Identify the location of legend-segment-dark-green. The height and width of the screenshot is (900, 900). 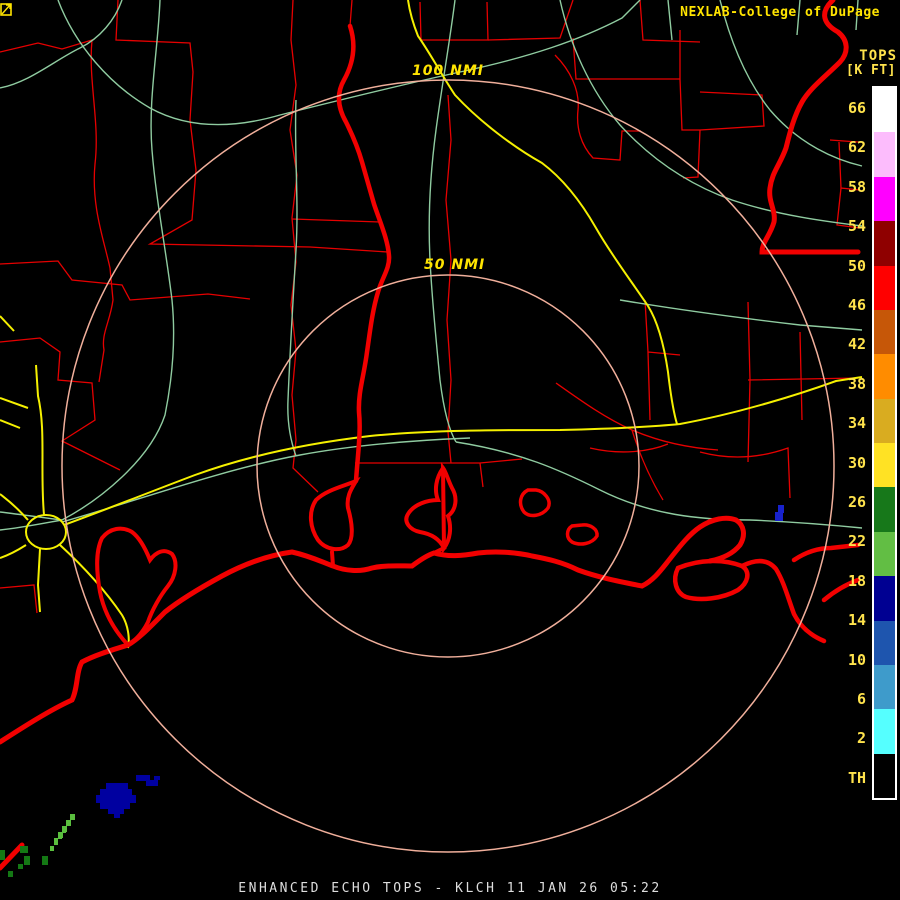
(884, 509).